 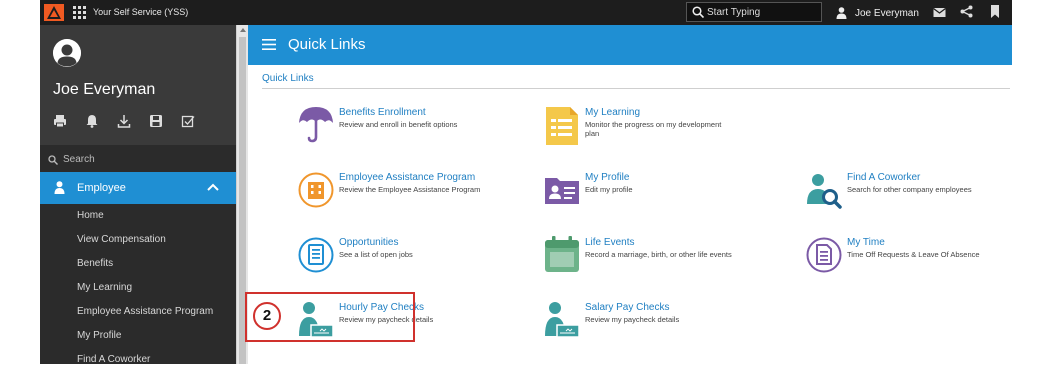 What do you see at coordinates (609, 189) in the screenshot?
I see `tile-description: Edit my profile` at bounding box center [609, 189].